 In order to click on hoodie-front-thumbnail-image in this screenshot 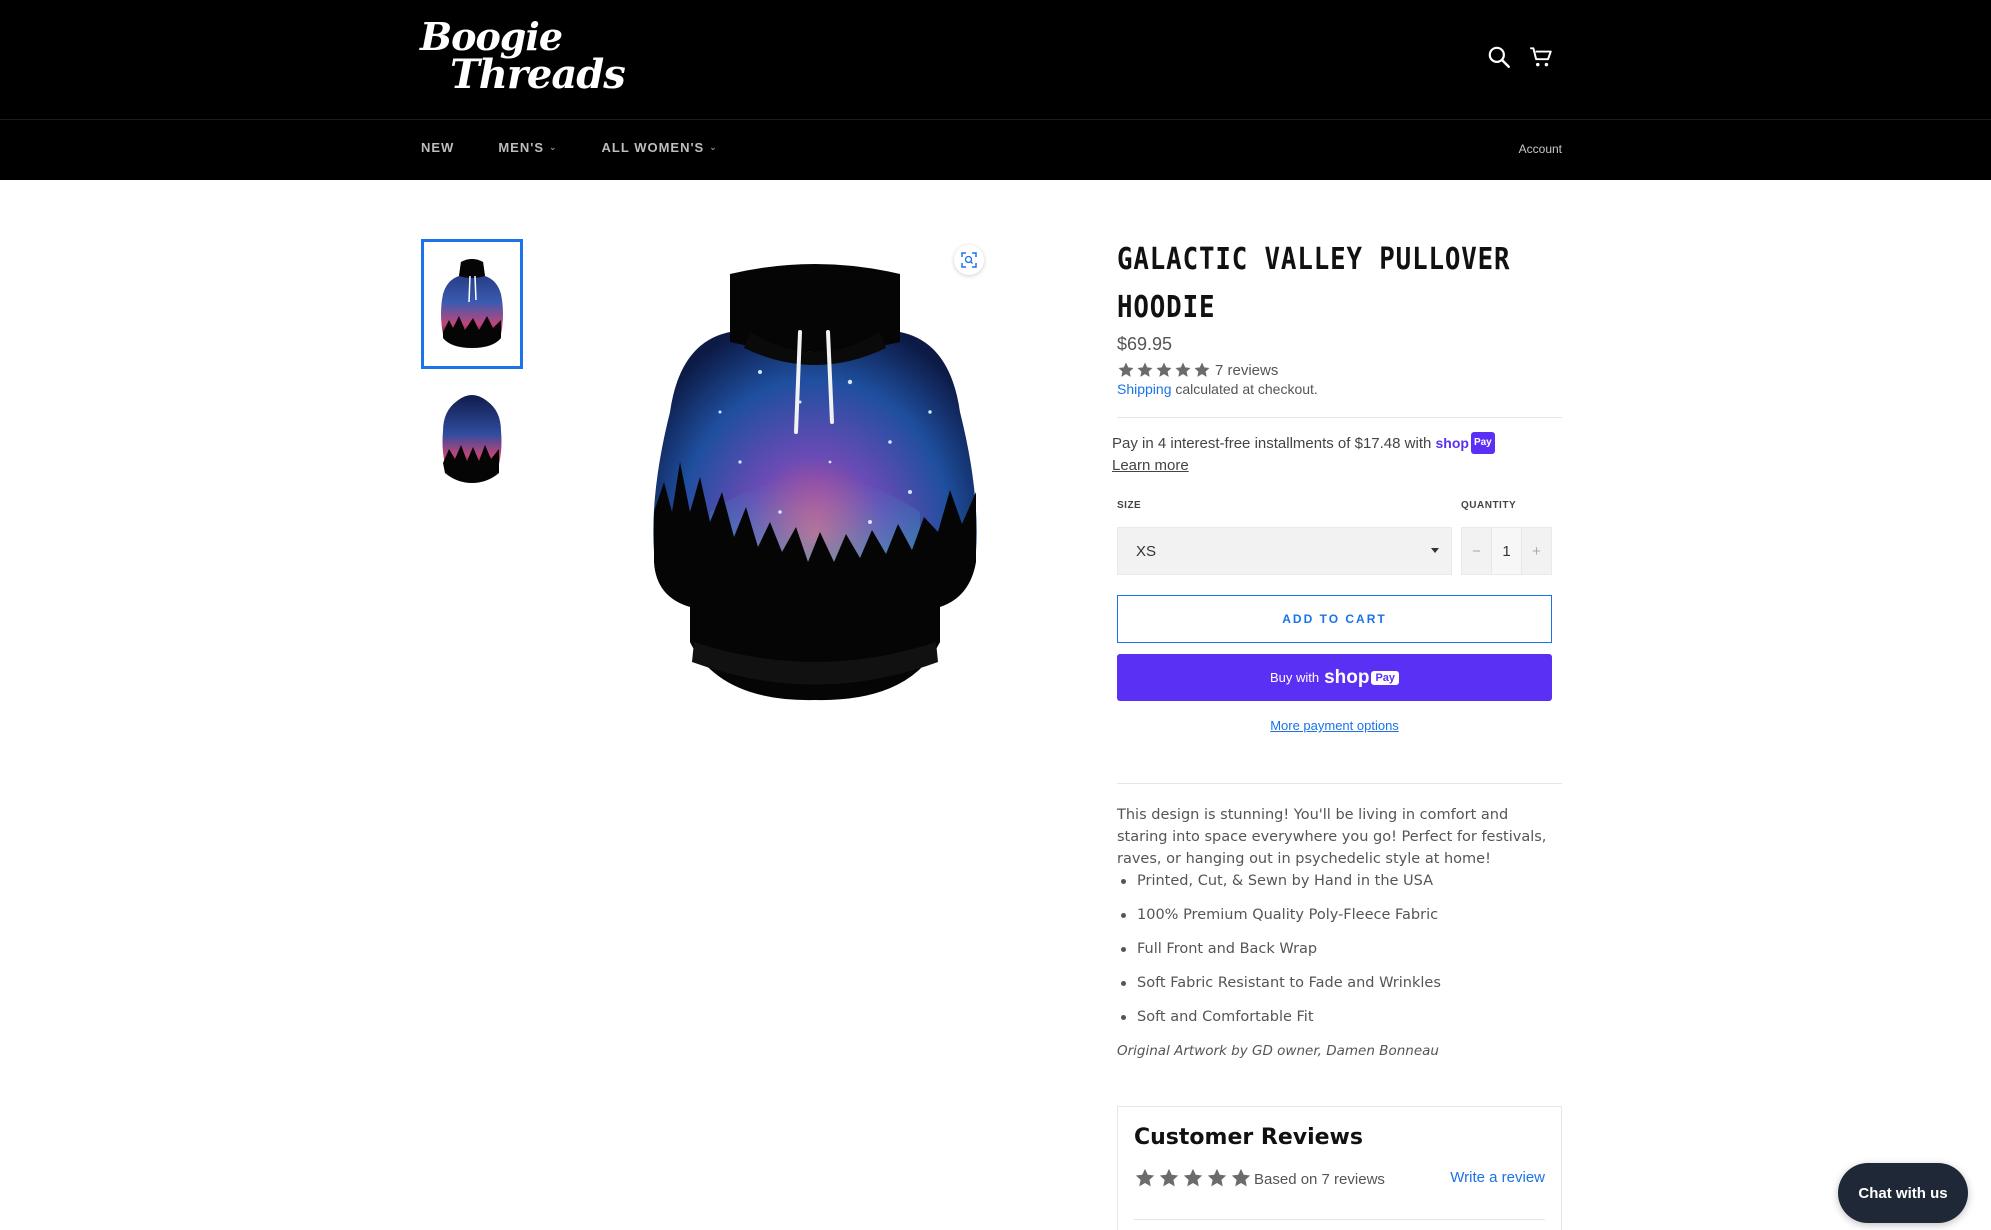, I will do `click(472, 303)`.